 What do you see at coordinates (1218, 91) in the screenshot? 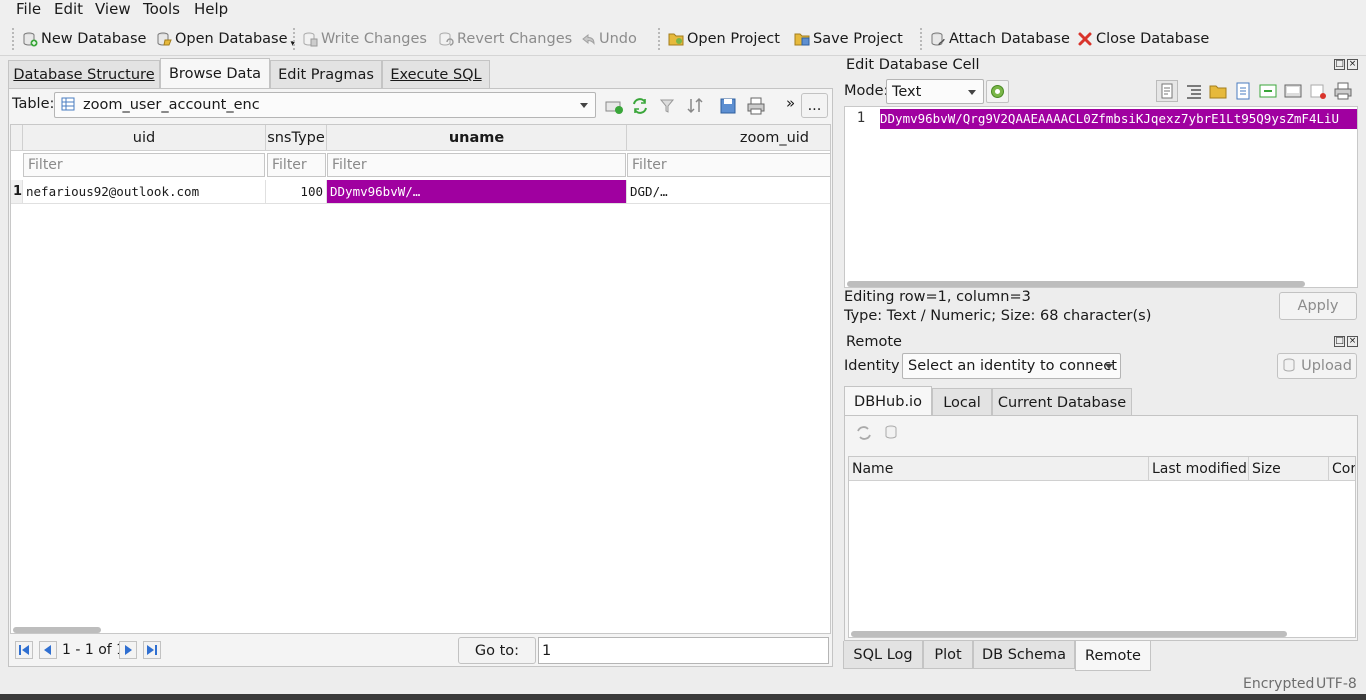
I see `import-file-icon` at bounding box center [1218, 91].